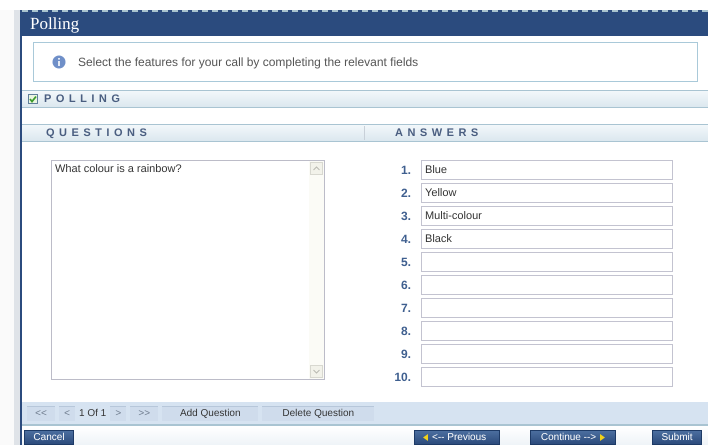  I want to click on left-arrow-icon, so click(425, 437).